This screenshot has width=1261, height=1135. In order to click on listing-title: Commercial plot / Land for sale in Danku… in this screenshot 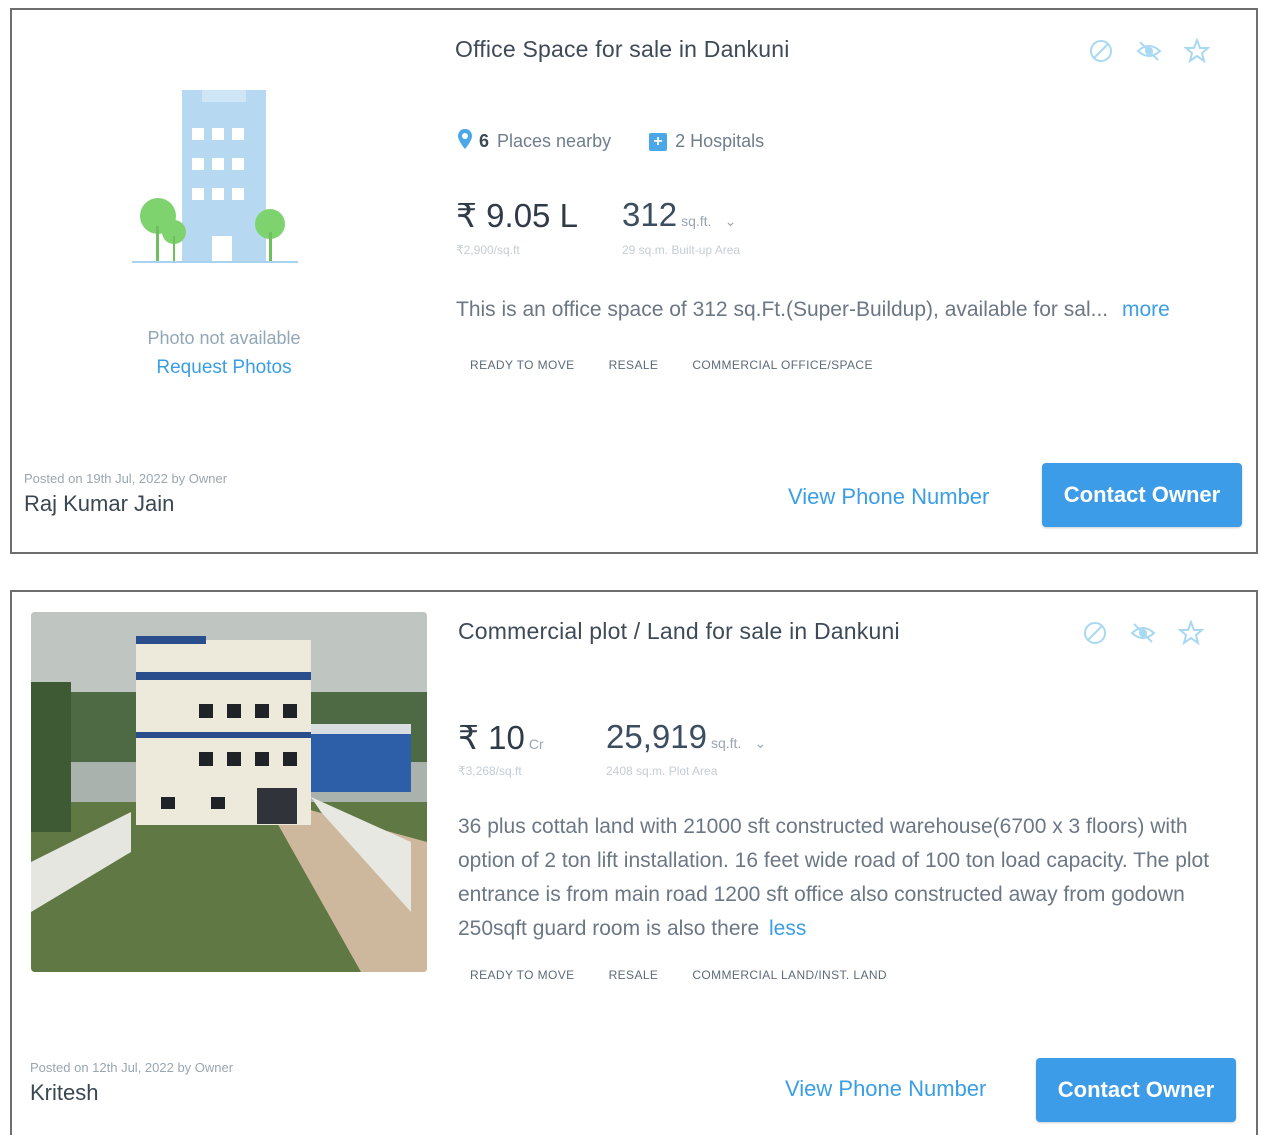, I will do `click(679, 631)`.